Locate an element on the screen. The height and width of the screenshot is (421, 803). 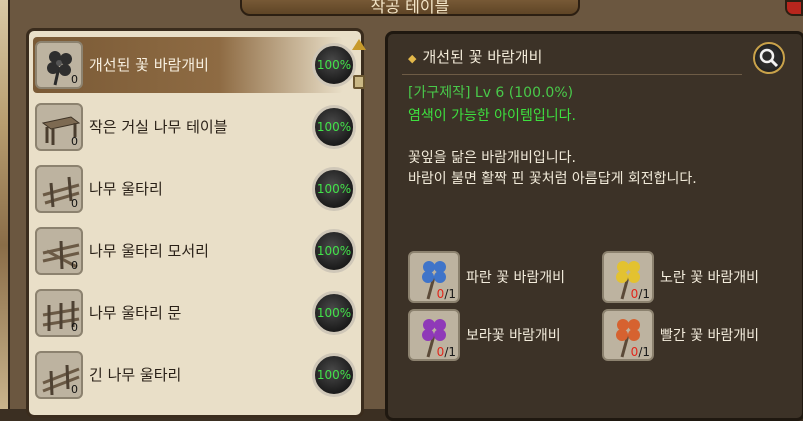
window-title: 작공 테이블 is located at coordinates (410, 8).